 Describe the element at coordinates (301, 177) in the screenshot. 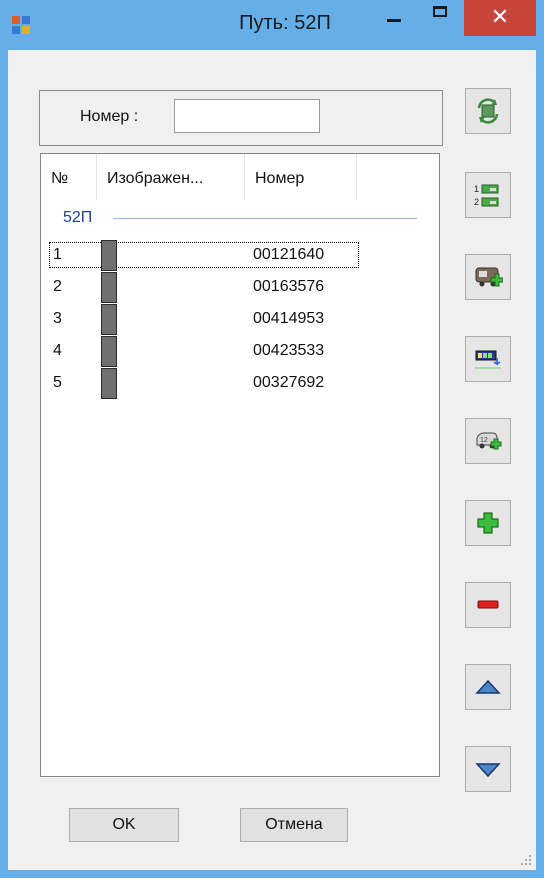

I see `column-header-number: Номер` at that location.